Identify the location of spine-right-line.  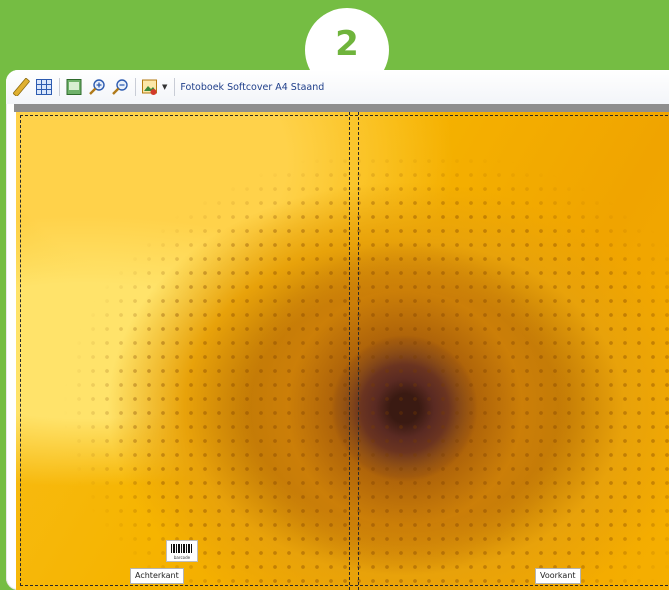
(358, 351).